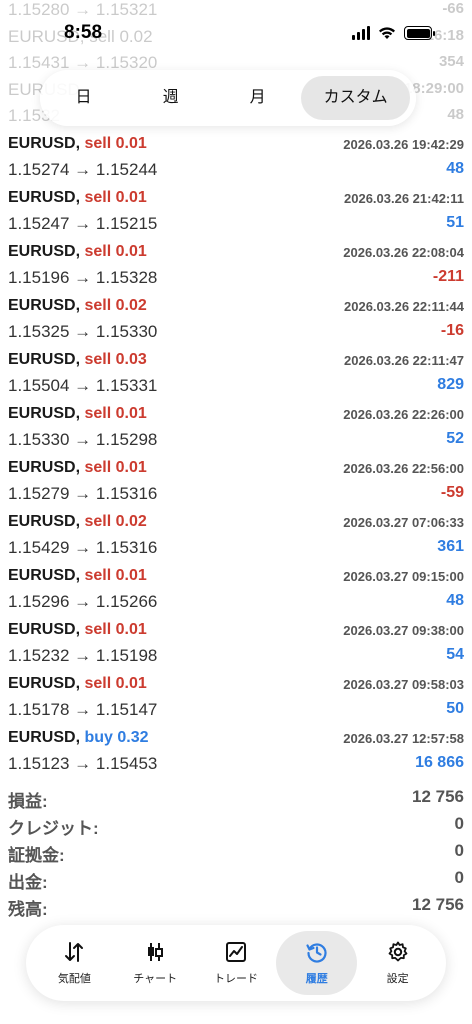 The width and height of the screenshot is (472, 1024). Describe the element at coordinates (116, 737) in the screenshot. I see `trade-side: buy 0.32` at that location.